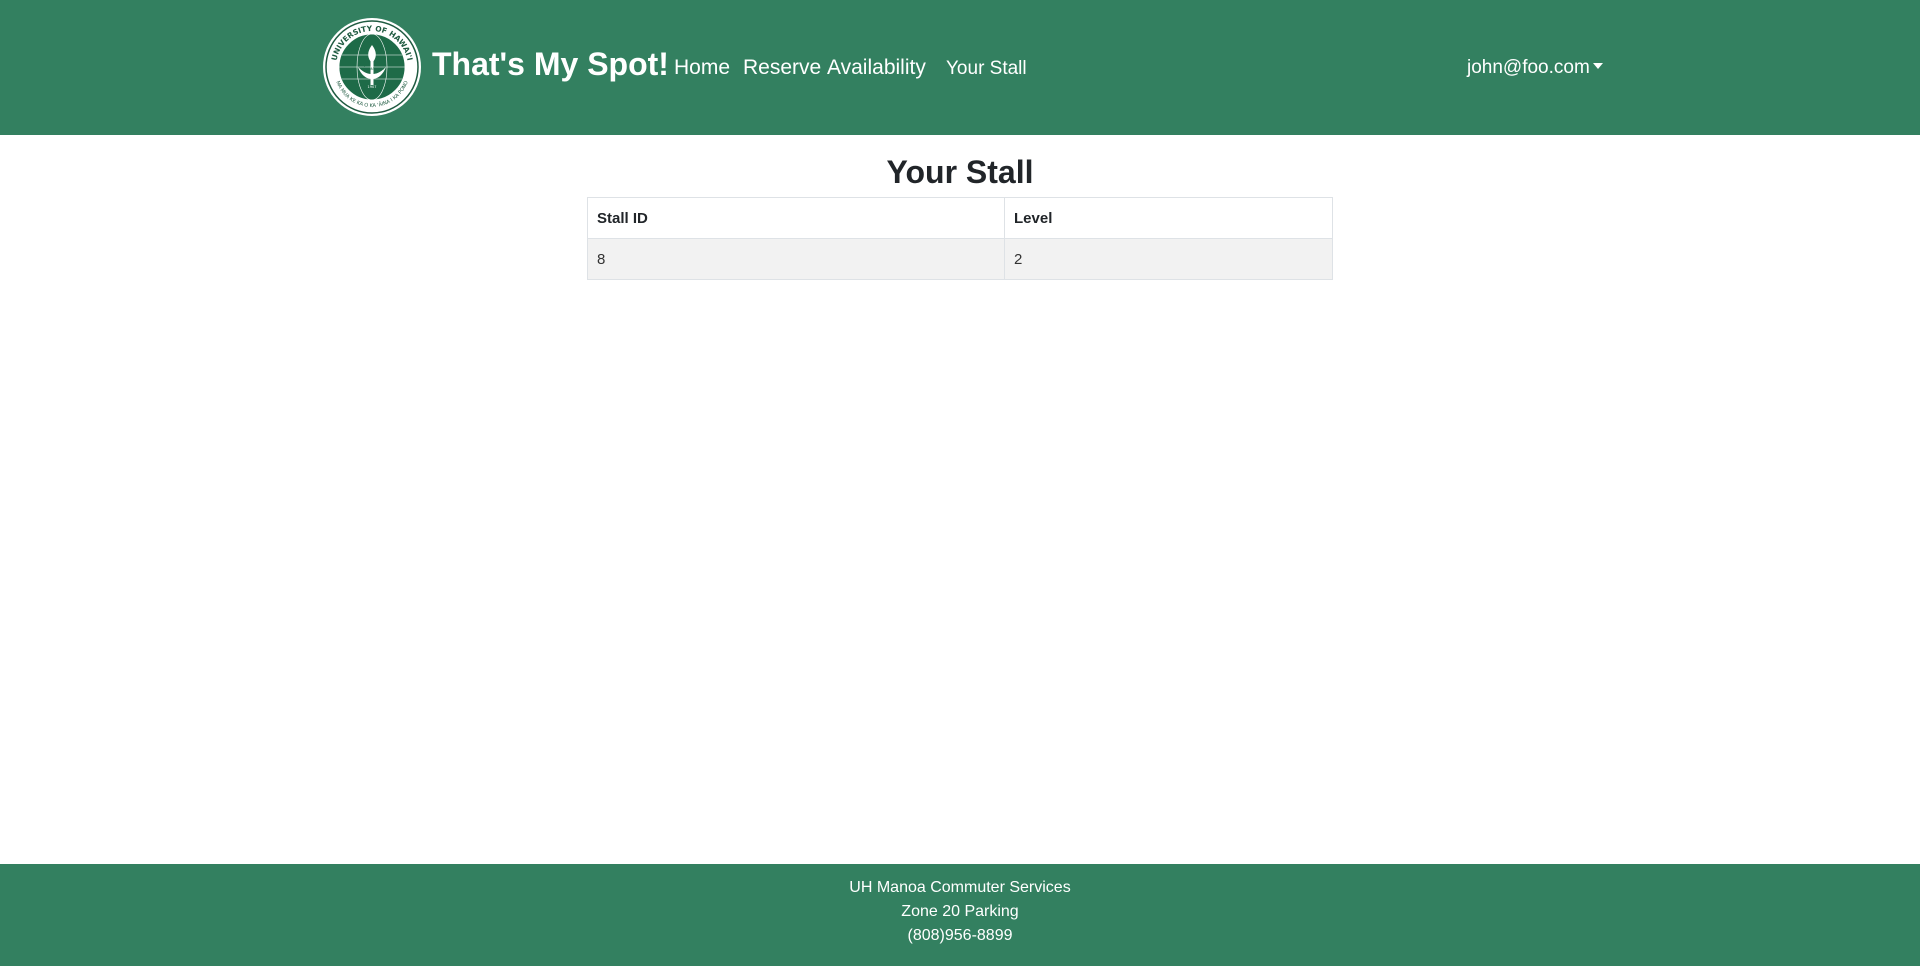  What do you see at coordinates (796, 259) in the screenshot?
I see `cell-stall-id: 8` at bounding box center [796, 259].